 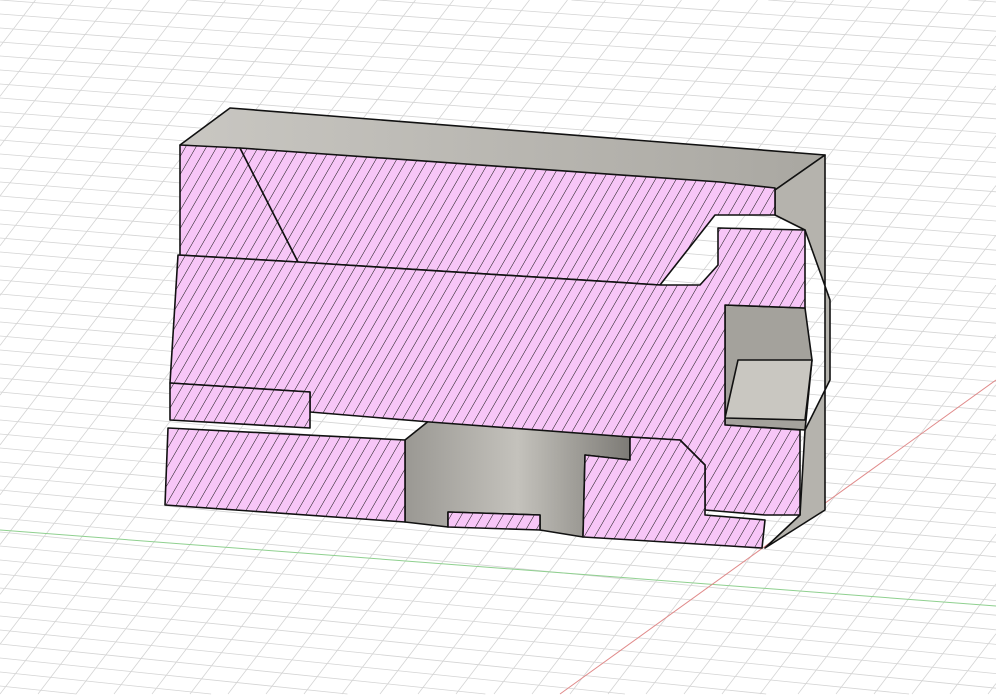 What do you see at coordinates (285, 475) in the screenshot?
I see `section-bottom-left` at bounding box center [285, 475].